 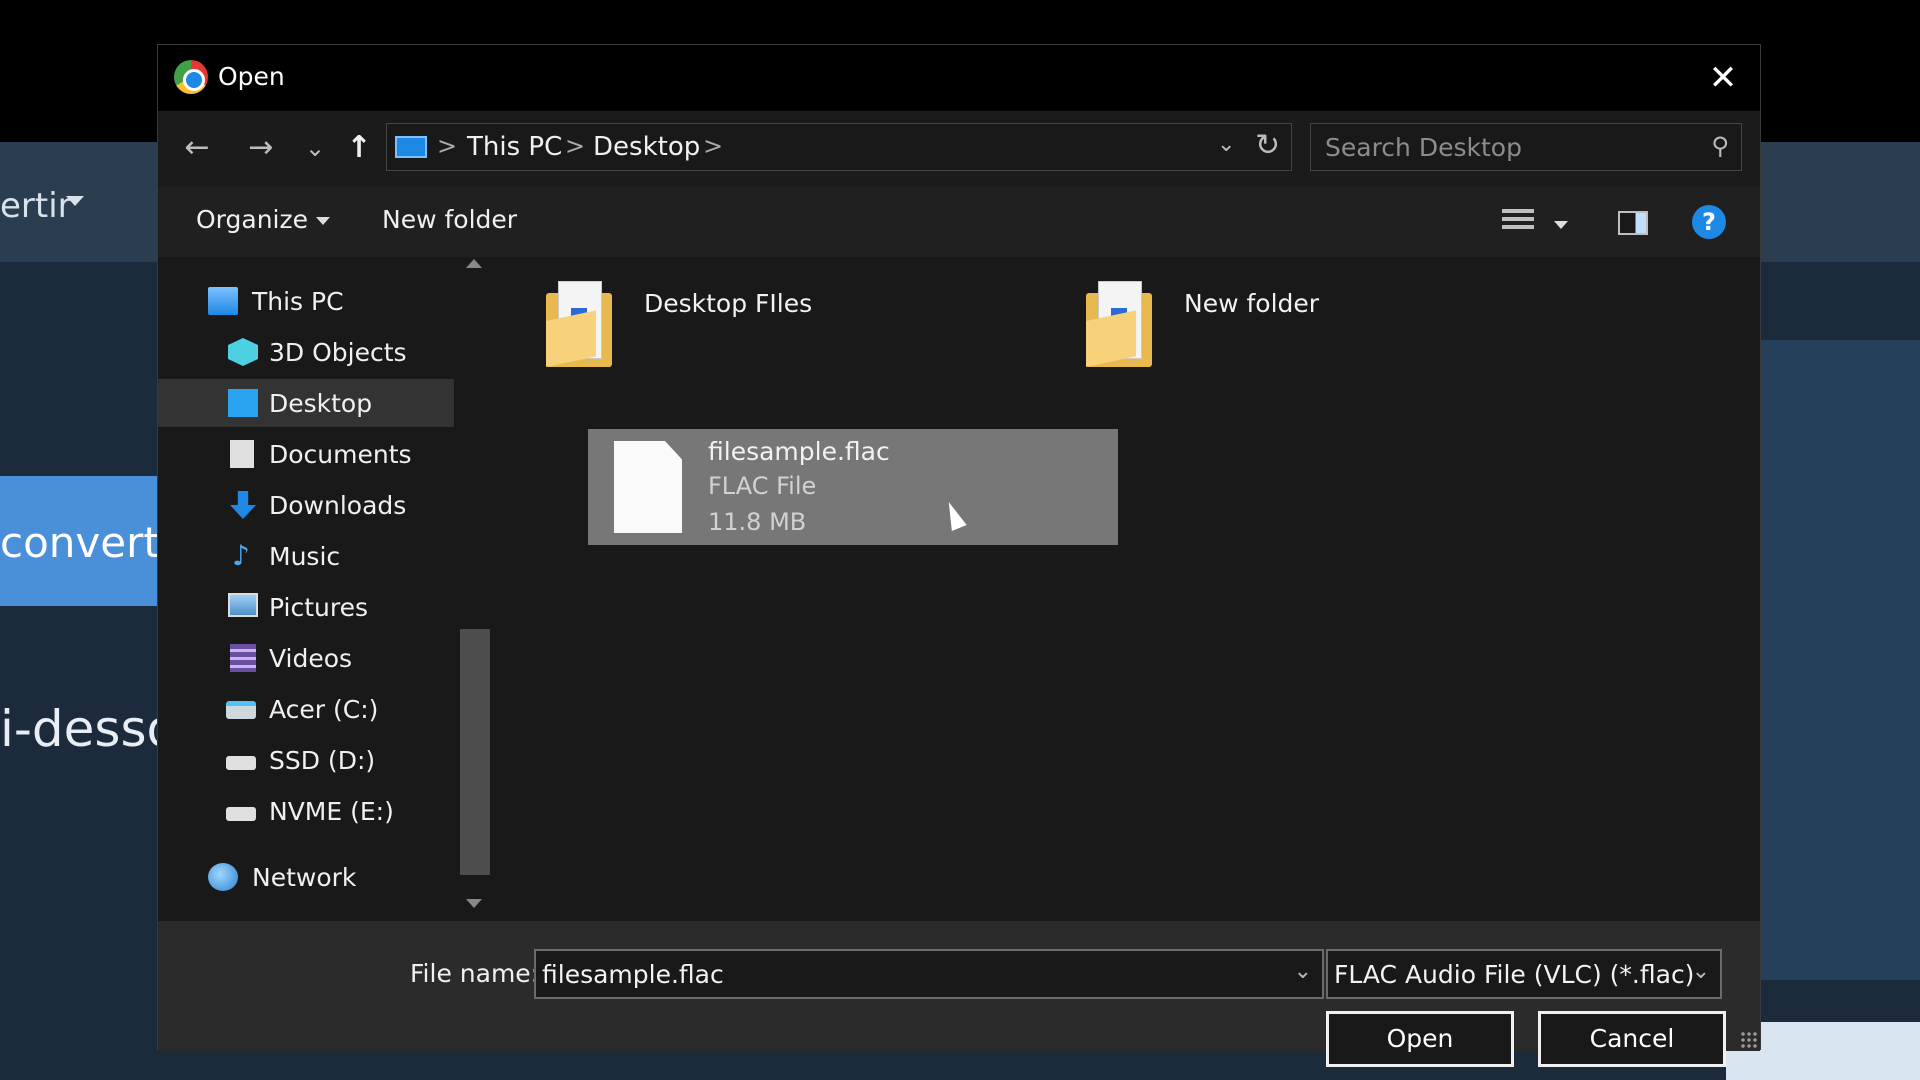 What do you see at coordinates (324, 709) in the screenshot?
I see `sidebar-item-label: Acer (C:)` at bounding box center [324, 709].